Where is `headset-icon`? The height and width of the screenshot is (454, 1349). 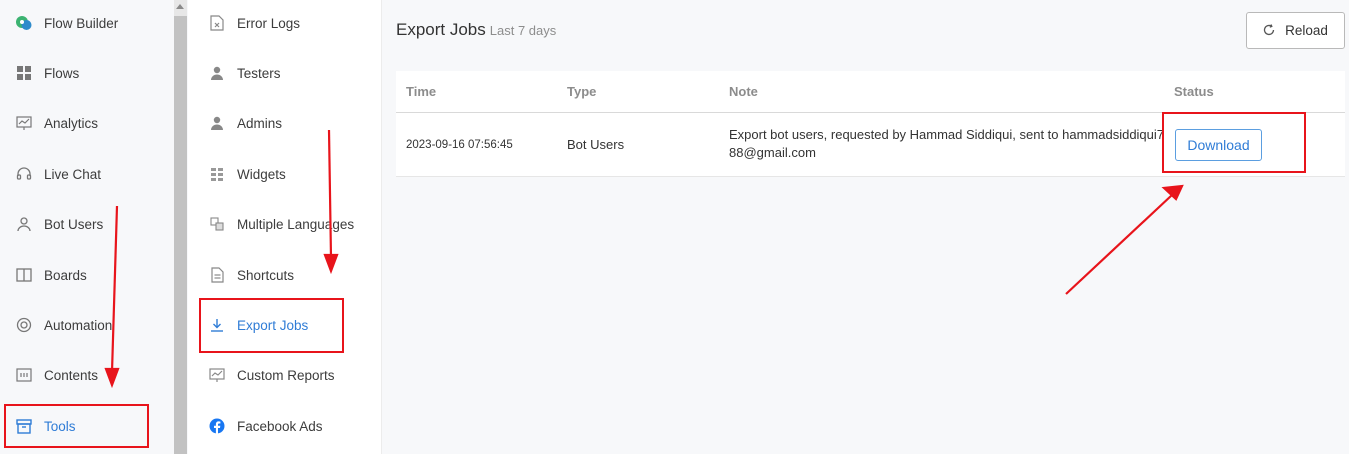
headset-icon is located at coordinates (24, 174).